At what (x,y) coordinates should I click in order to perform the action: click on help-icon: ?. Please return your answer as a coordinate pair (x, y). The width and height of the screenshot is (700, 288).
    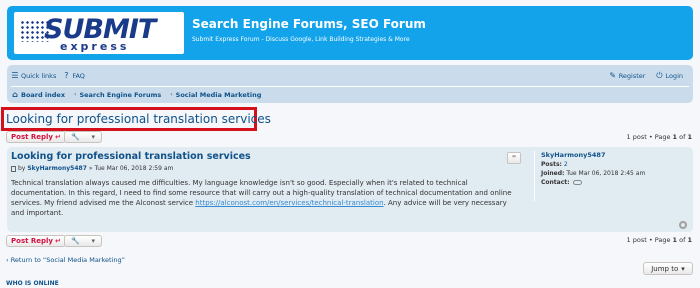
    Looking at the image, I should click on (66, 75).